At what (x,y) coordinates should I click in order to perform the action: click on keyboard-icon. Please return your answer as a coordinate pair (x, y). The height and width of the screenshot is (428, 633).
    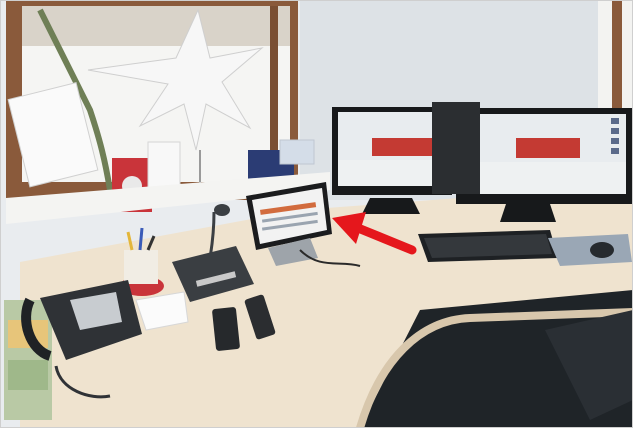
    Looking at the image, I should click on (488, 246).